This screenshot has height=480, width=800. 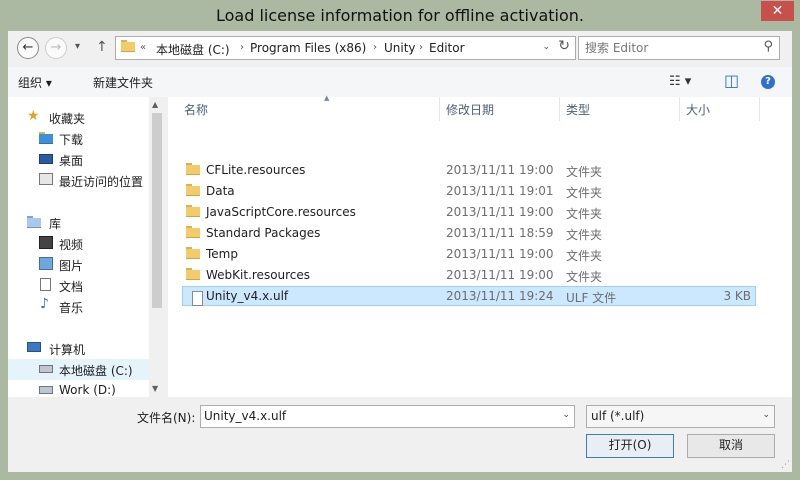 I want to click on navigation-scrollbar: ▲ ▼, so click(x=157, y=247).